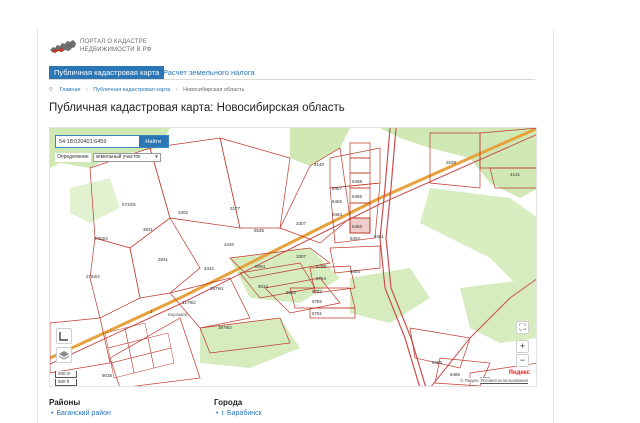 This screenshot has width=640, height=423. I want to click on map-search-box: Найти, so click(112, 141).